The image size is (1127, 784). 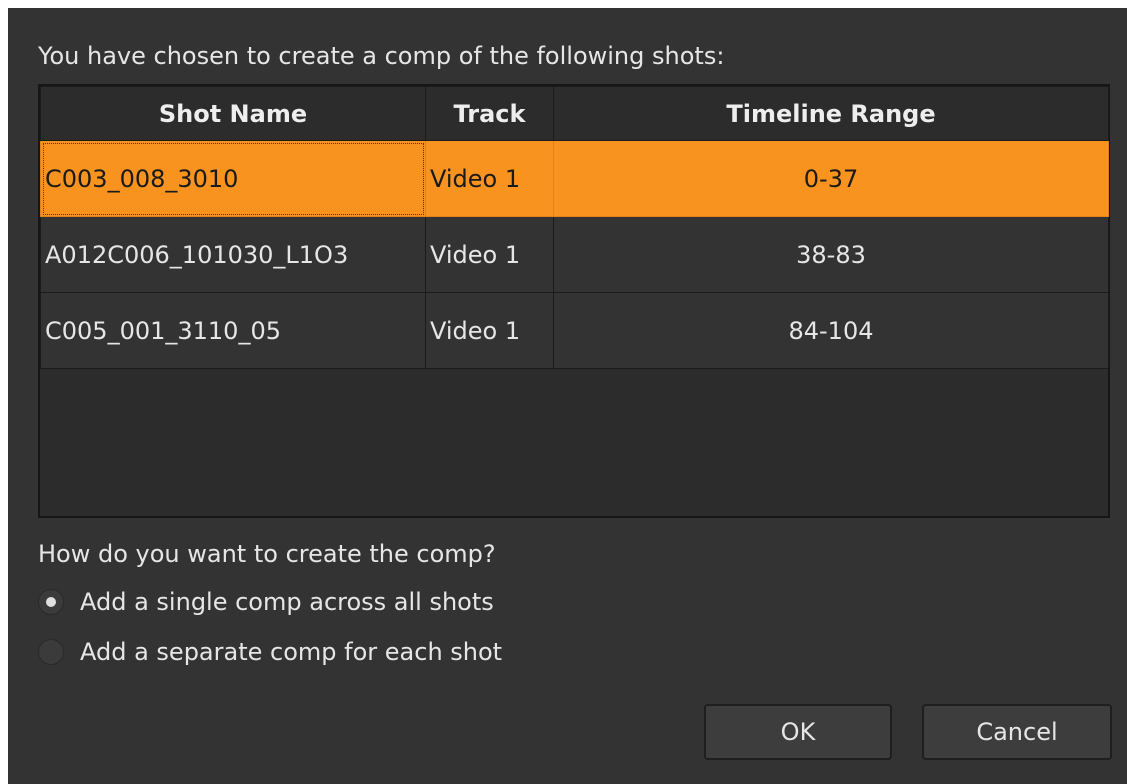 I want to click on cancel-button: Cancel, so click(x=1017, y=732).